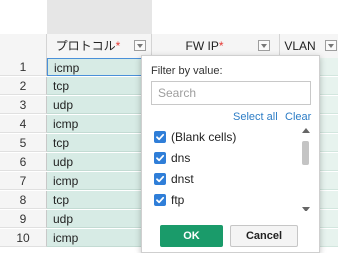  Describe the element at coordinates (187, 71) in the screenshot. I see `filter-title: Filter by value:` at that location.